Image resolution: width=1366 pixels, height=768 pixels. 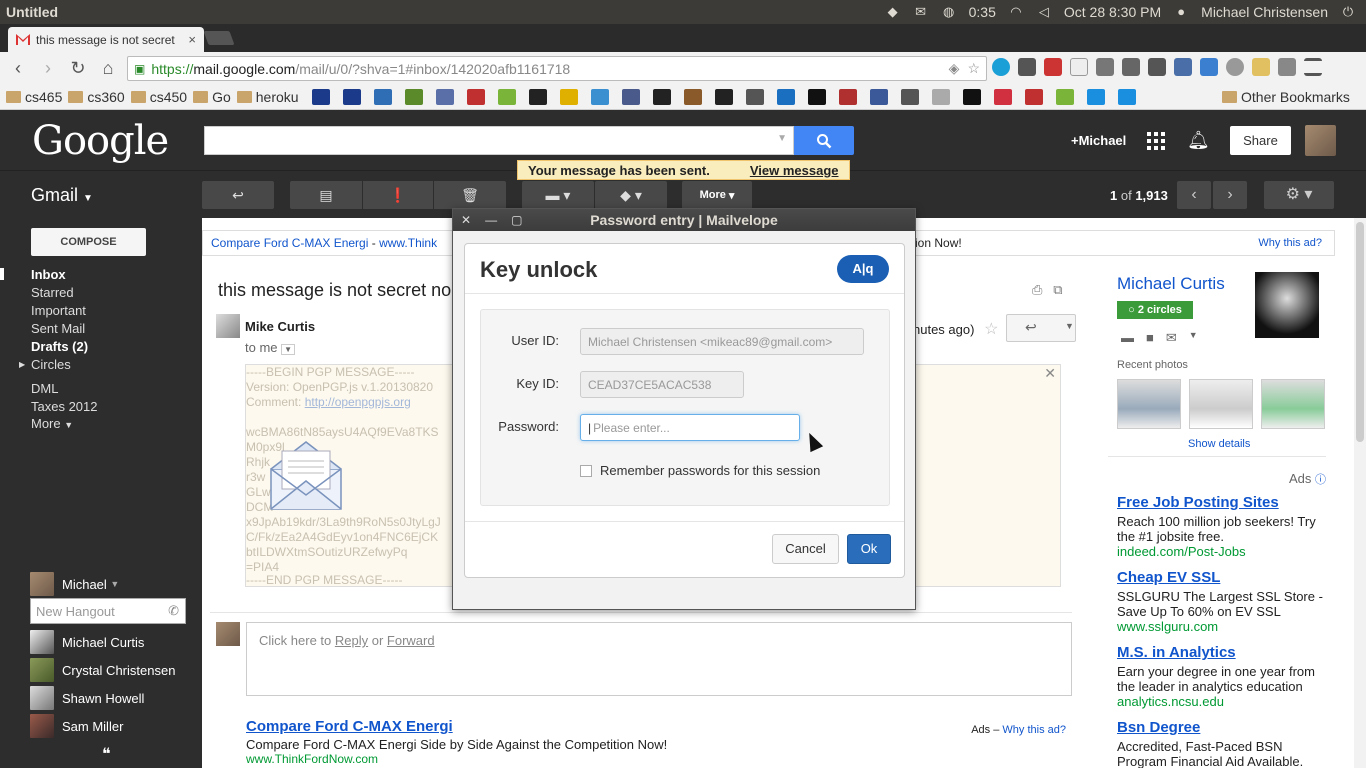 I want to click on reload-icon: ↻, so click(x=78, y=68).